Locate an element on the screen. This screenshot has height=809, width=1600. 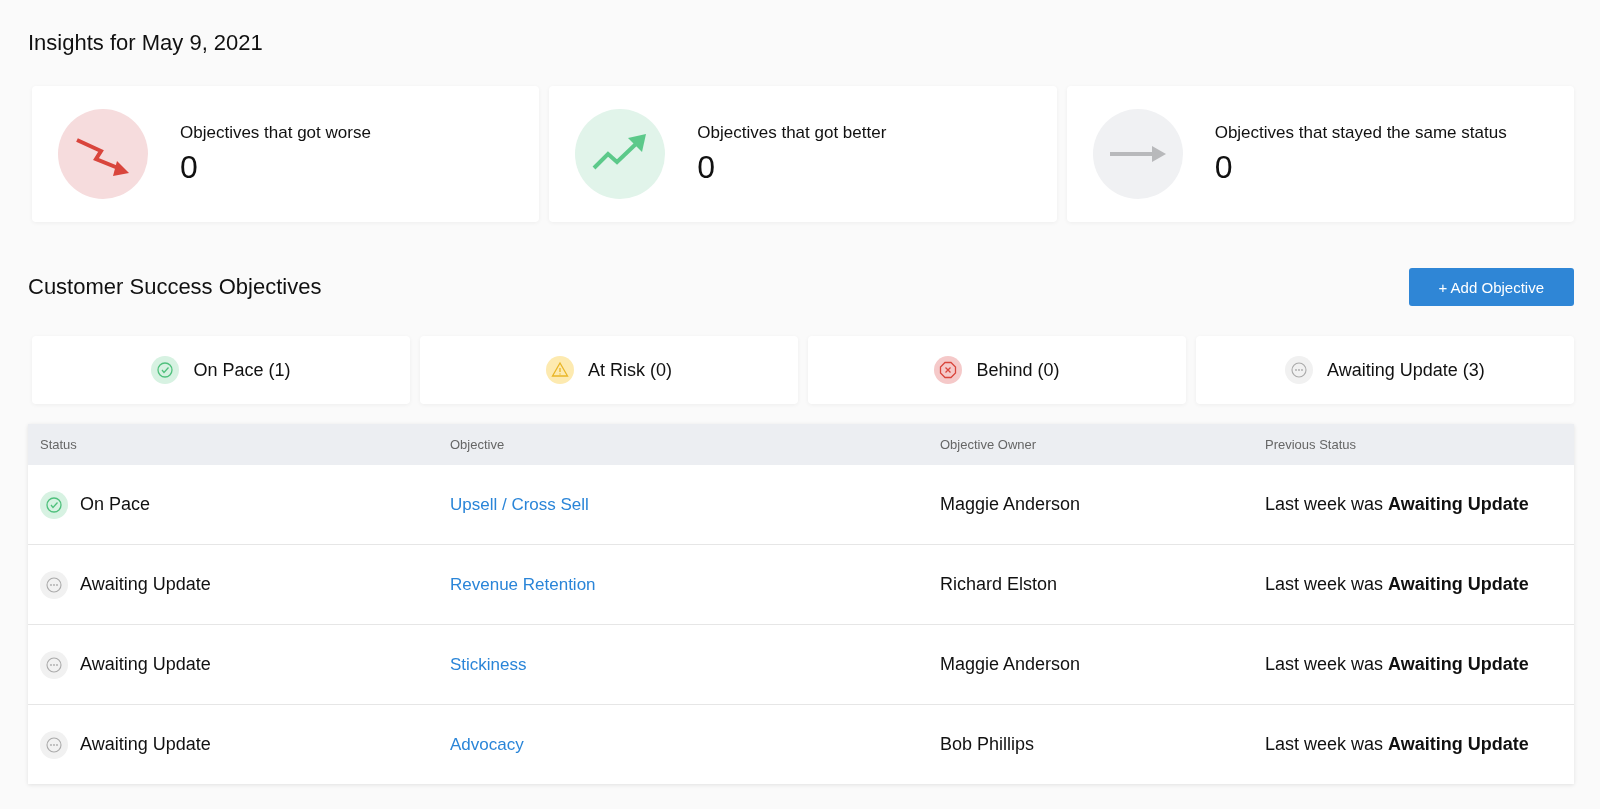
warning-icon is located at coordinates (560, 370).